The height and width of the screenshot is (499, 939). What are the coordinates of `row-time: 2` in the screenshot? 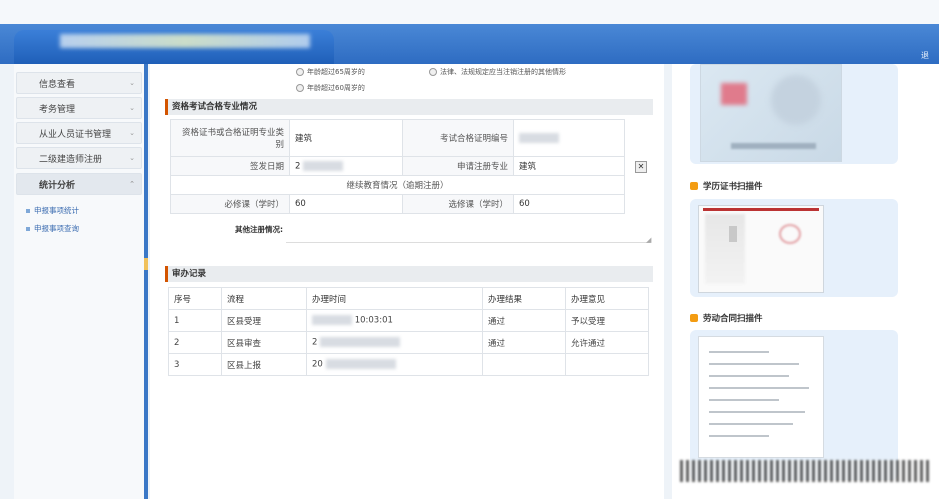 It's located at (394, 342).